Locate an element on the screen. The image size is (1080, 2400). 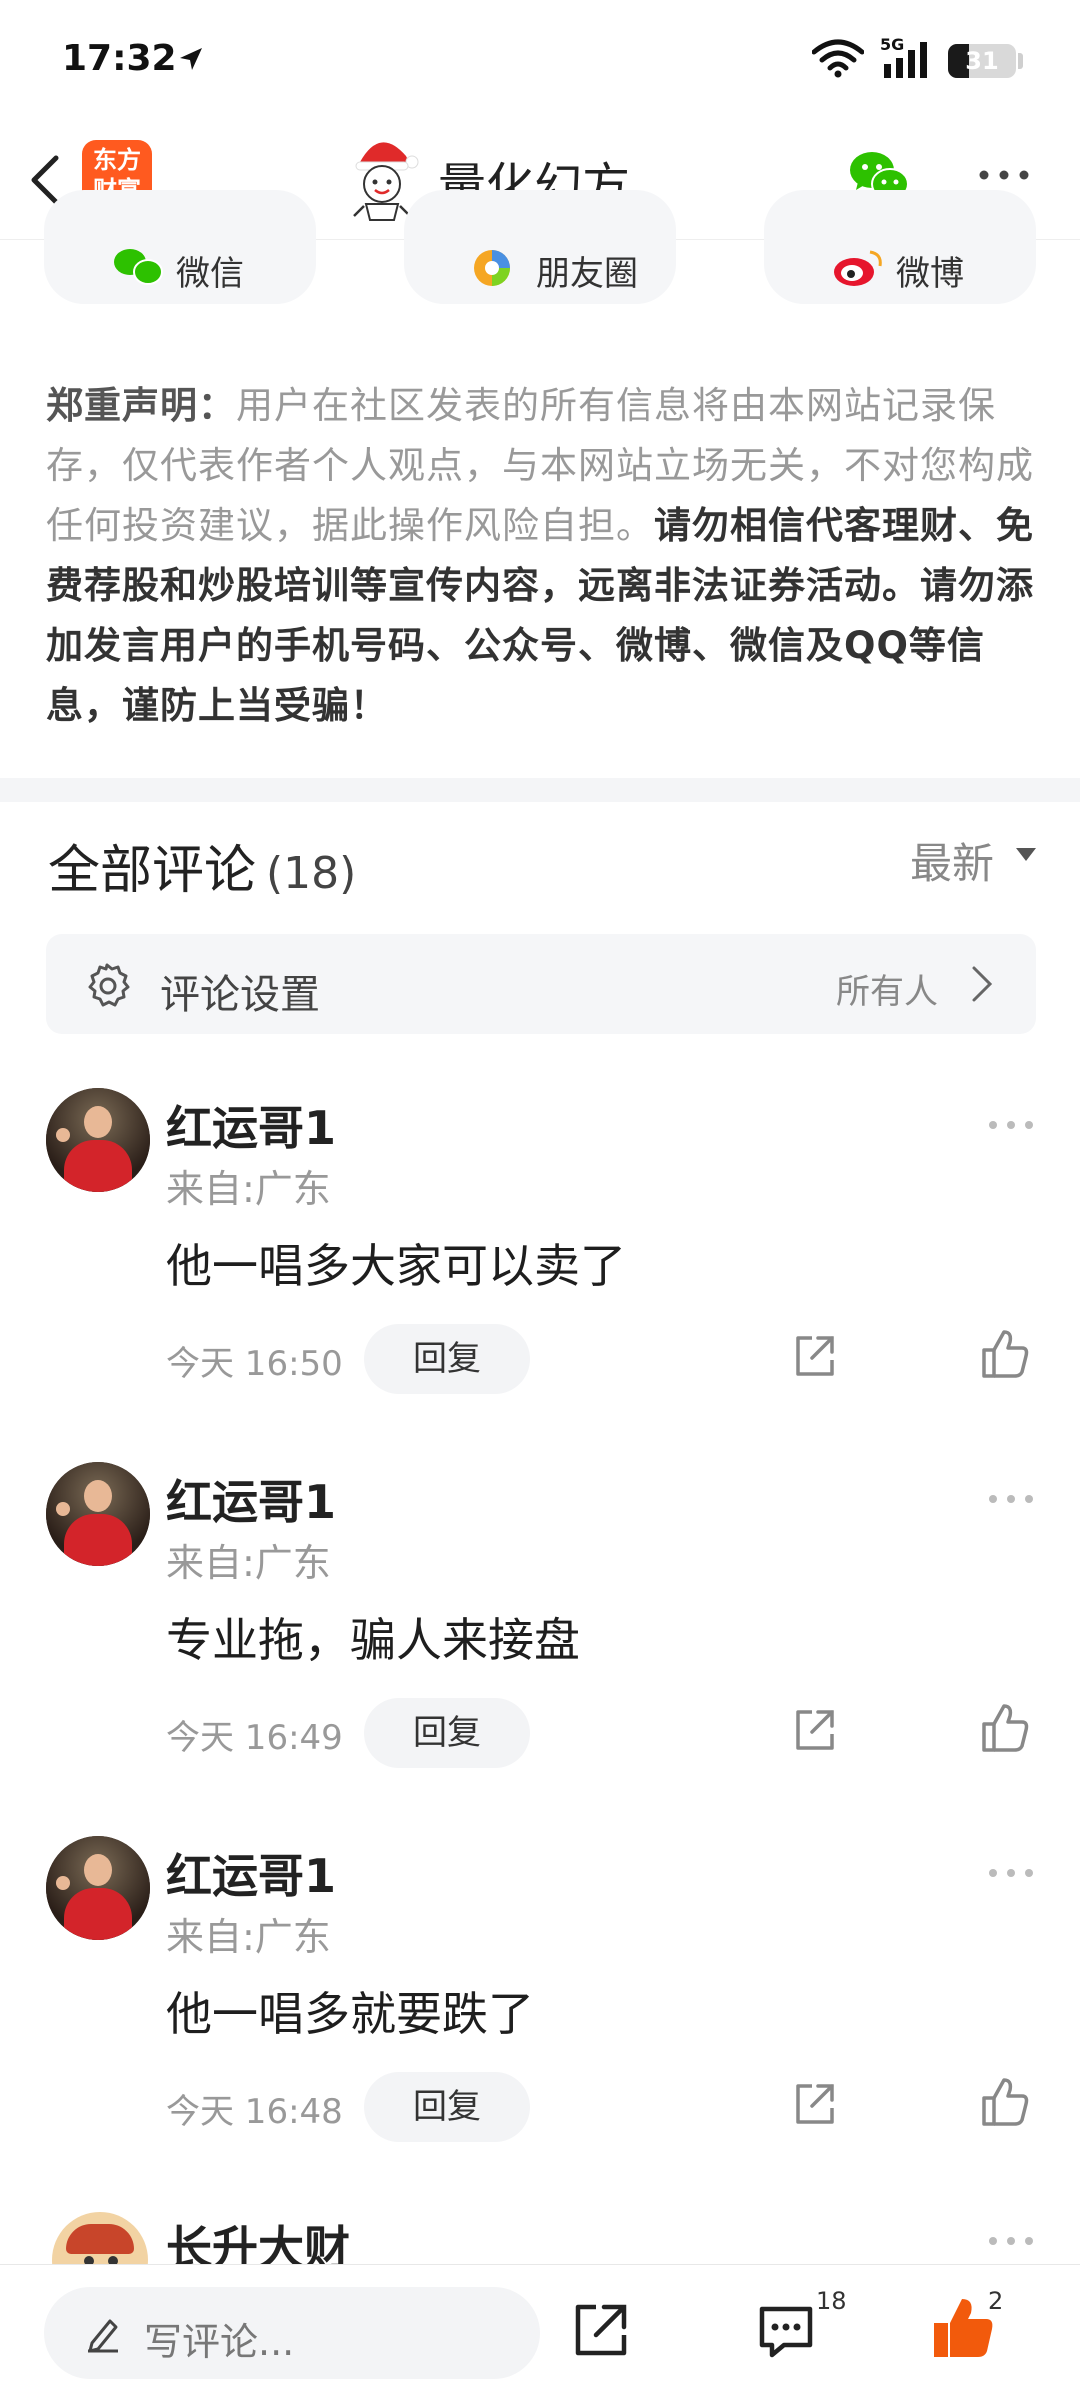
channel-avatar is located at coordinates (382, 177).